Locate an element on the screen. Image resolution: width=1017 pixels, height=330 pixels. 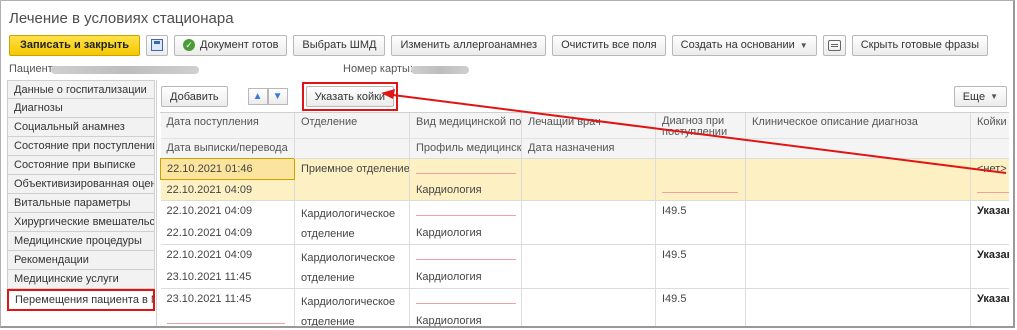
save-icon is located at coordinates (157, 45).